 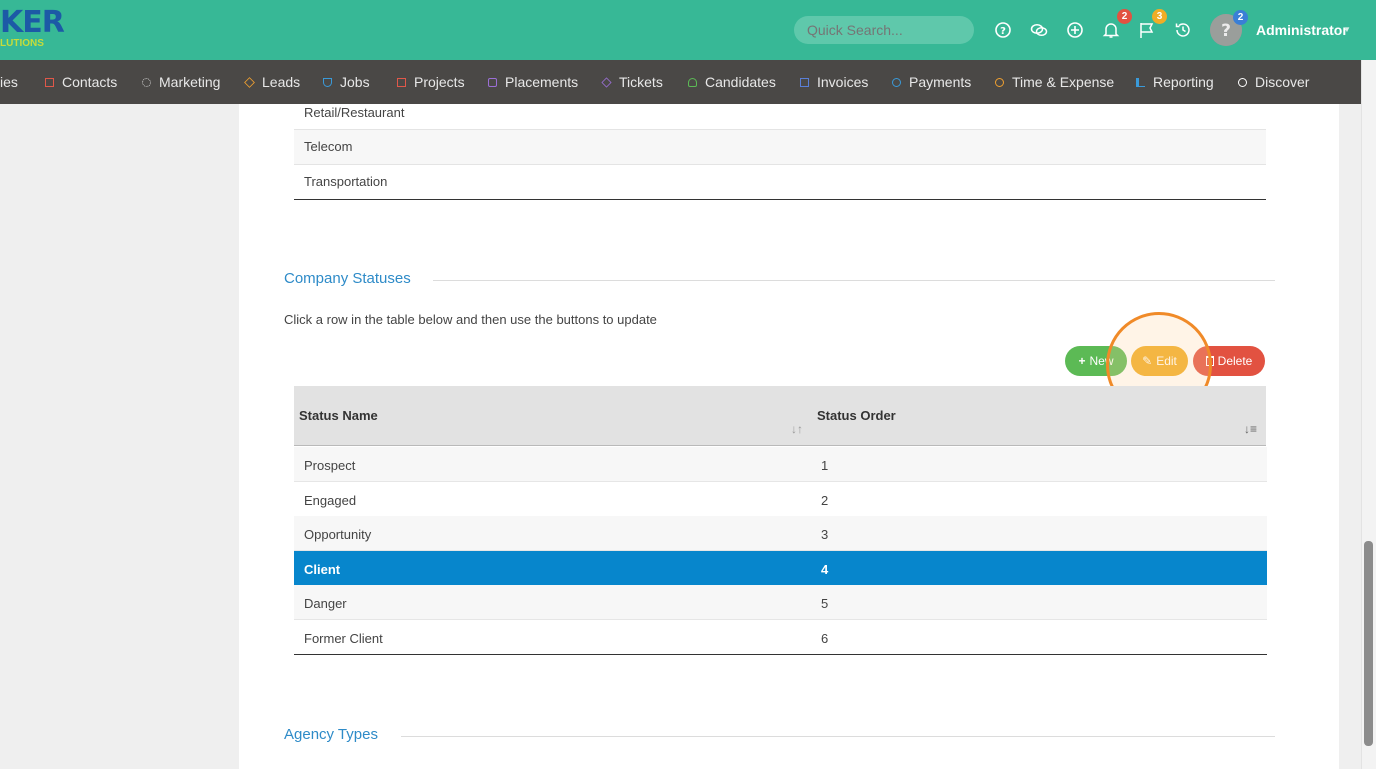 What do you see at coordinates (1039, 30) in the screenshot?
I see `chat-icon` at bounding box center [1039, 30].